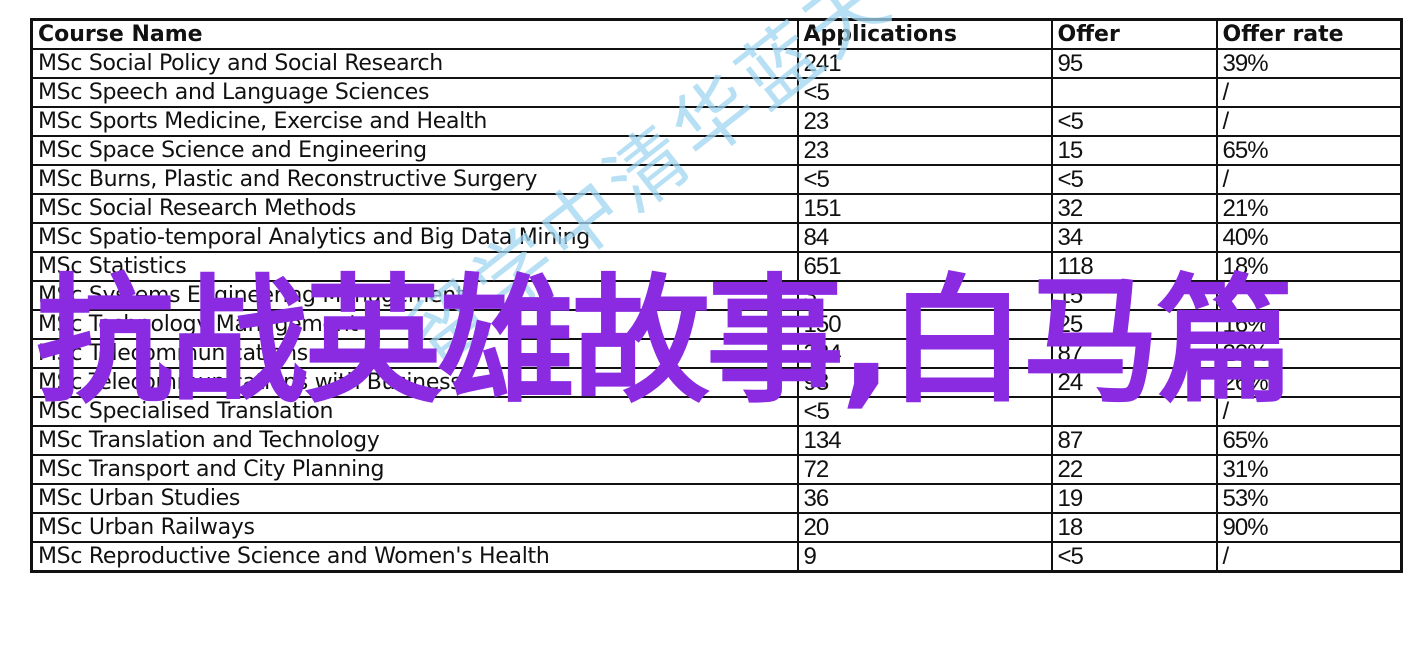 The width and height of the screenshot is (1418, 650). Describe the element at coordinates (1134, 527) in the screenshot. I see `cell-offer: 18` at that location.